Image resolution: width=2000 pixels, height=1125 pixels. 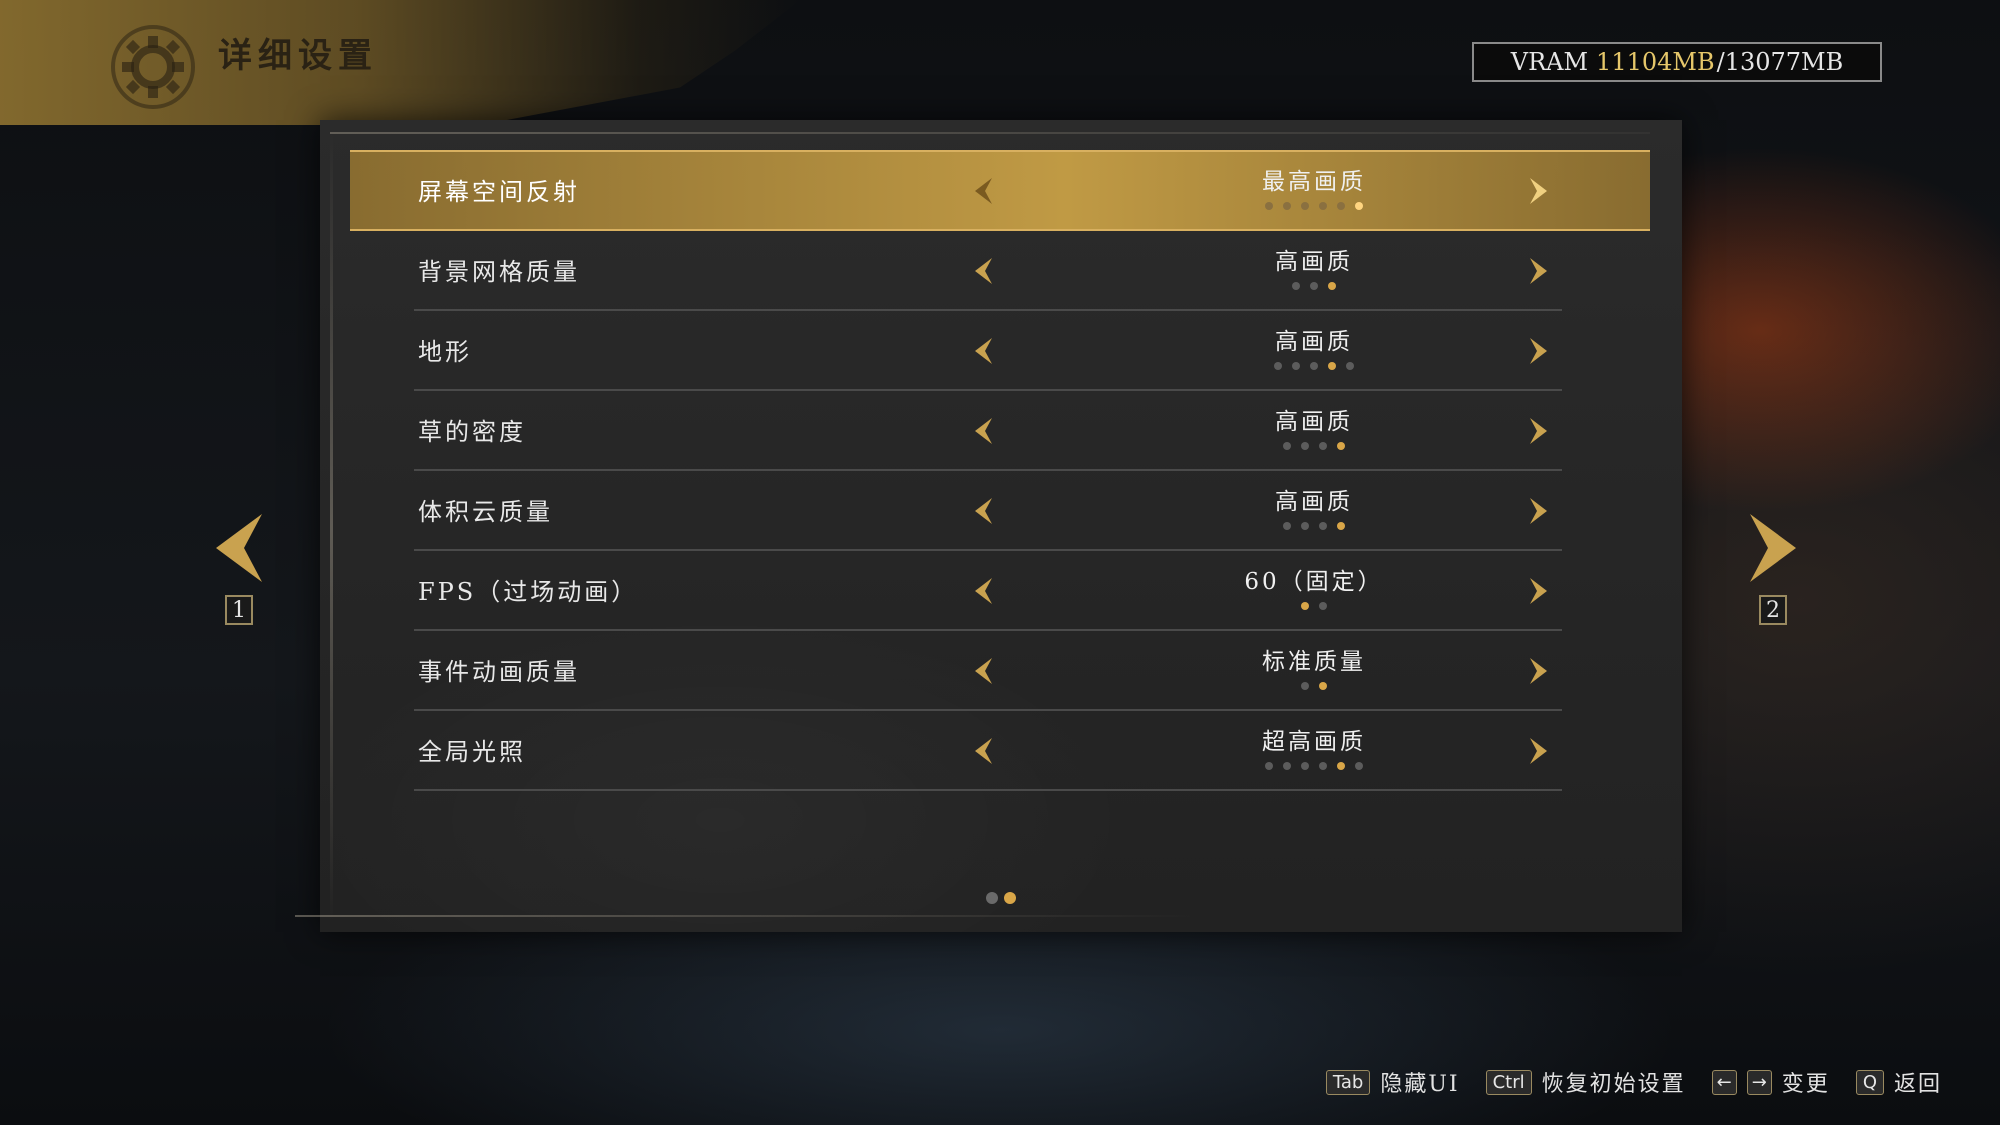 What do you see at coordinates (1724, 1082) in the screenshot?
I see `key-left-arrow-icon: ←` at bounding box center [1724, 1082].